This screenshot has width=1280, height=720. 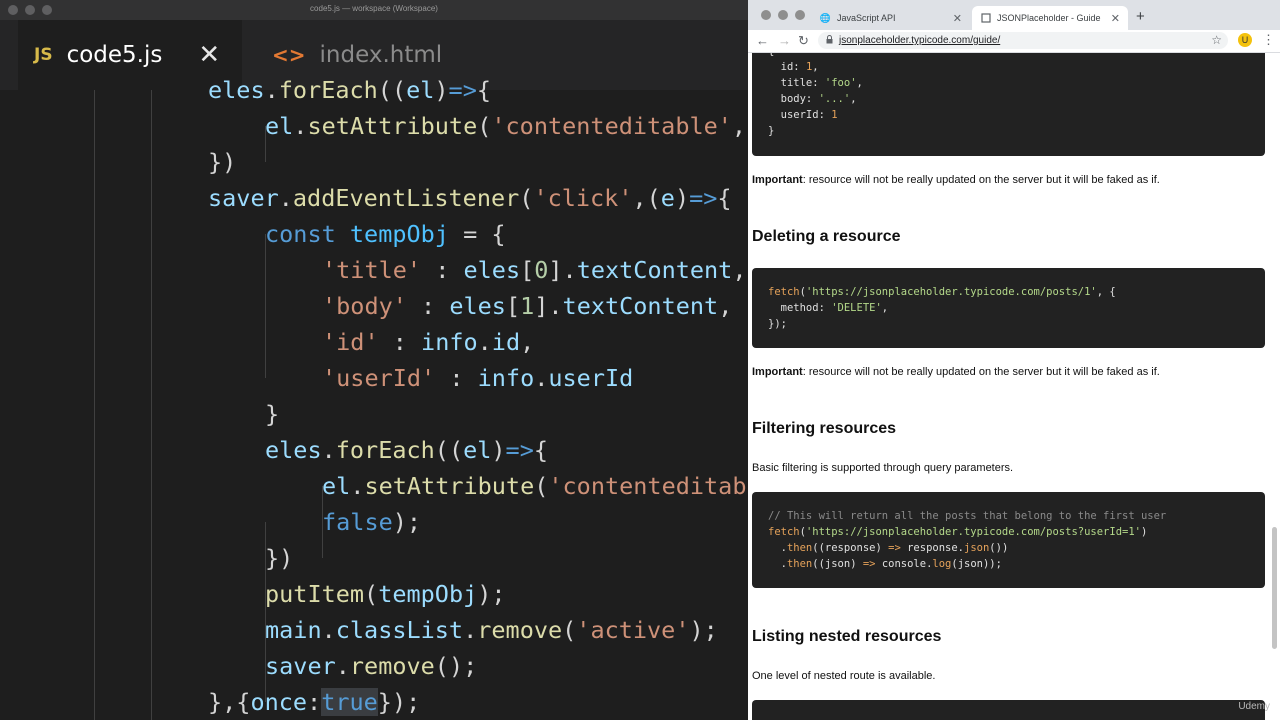 I want to click on new-tab-button: +, so click(x=1140, y=16).